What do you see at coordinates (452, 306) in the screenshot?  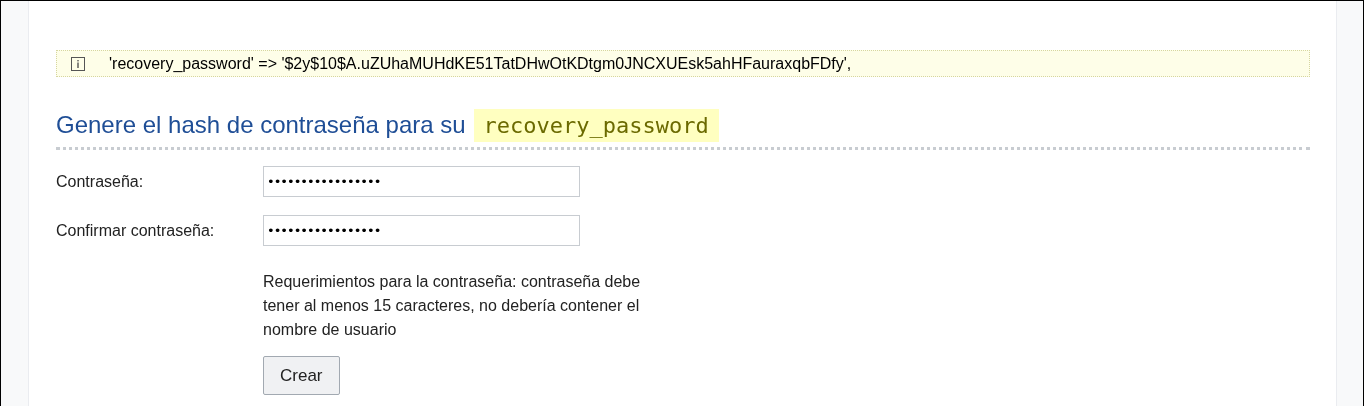 I see `requirements-text: Requerimientos para la contraseña: contraseña debe tener al menos 15 caracteres, no debería contener el nombre de usuario` at bounding box center [452, 306].